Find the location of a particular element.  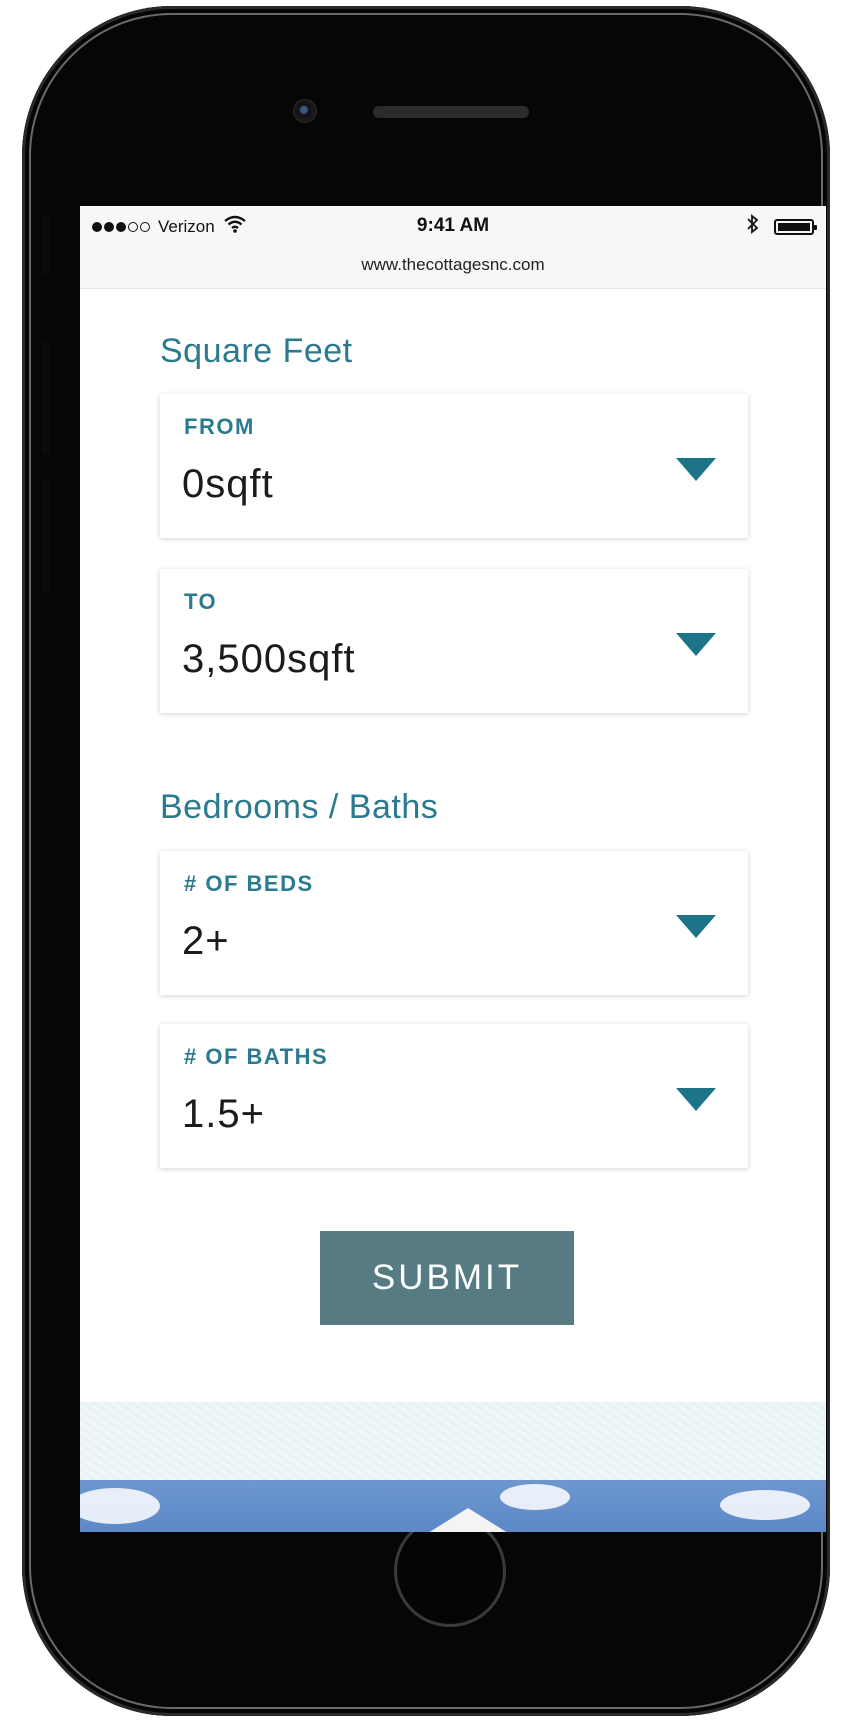

status-bar: Verizon 9:41 AM www.thecottagesnc.com is located at coordinates (453, 247).